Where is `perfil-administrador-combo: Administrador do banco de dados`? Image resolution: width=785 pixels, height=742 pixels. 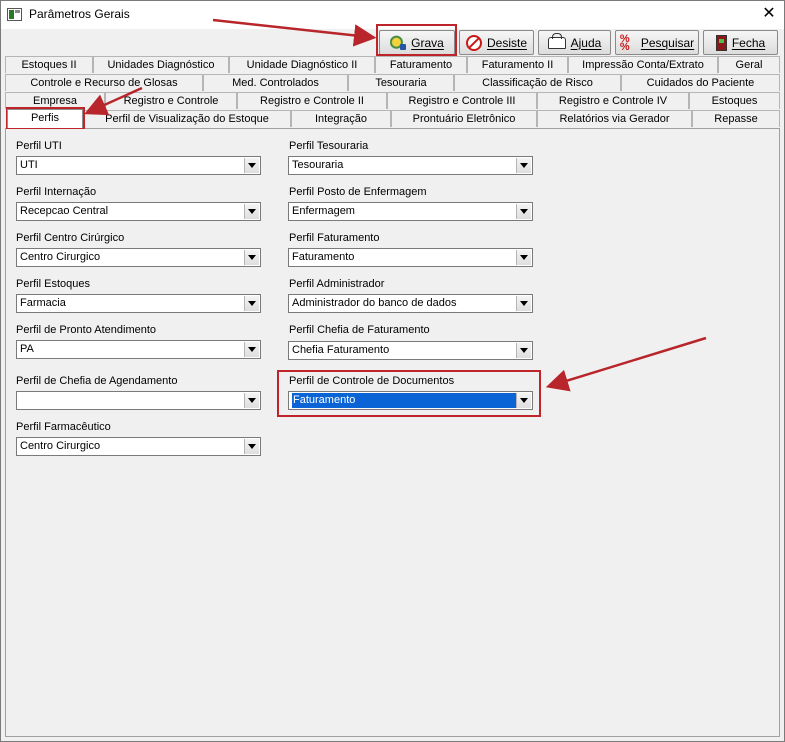
perfil-administrador-combo: Administrador do banco de dados is located at coordinates (410, 303).